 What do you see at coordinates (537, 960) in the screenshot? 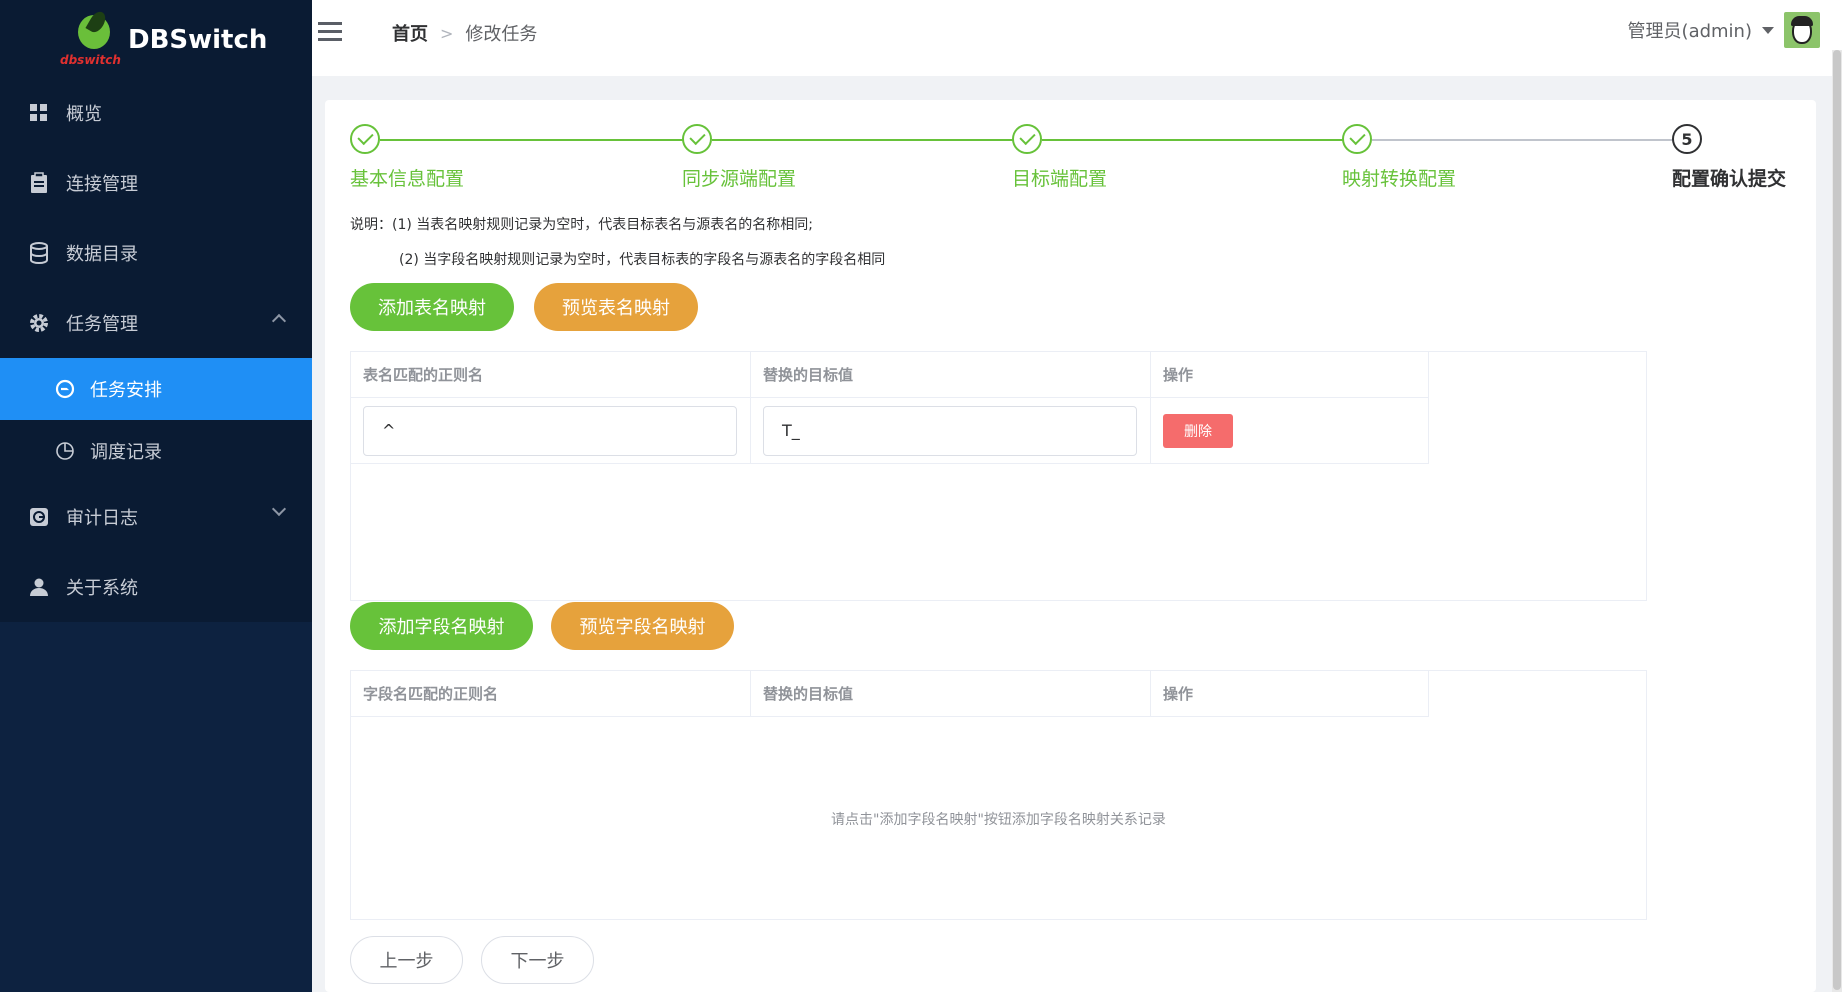
I see `next-step-button: 下一步` at bounding box center [537, 960].